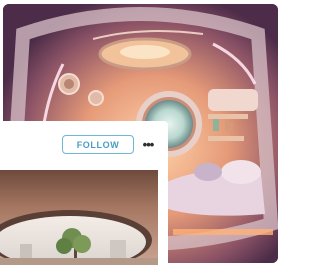  What do you see at coordinates (98, 144) in the screenshot?
I see `follow-button: FOLLOW` at bounding box center [98, 144].